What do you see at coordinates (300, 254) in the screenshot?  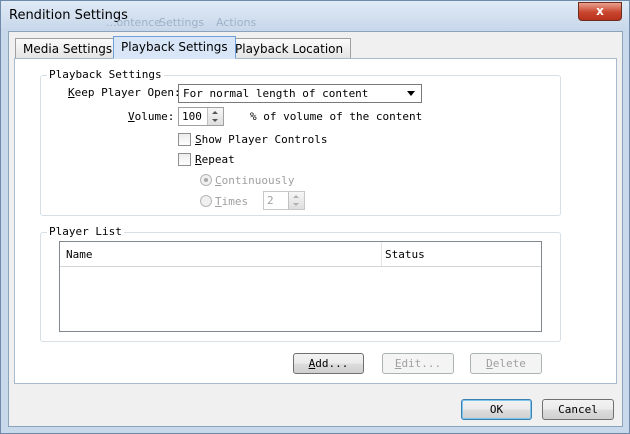 I see `list-header: Name Status` at bounding box center [300, 254].